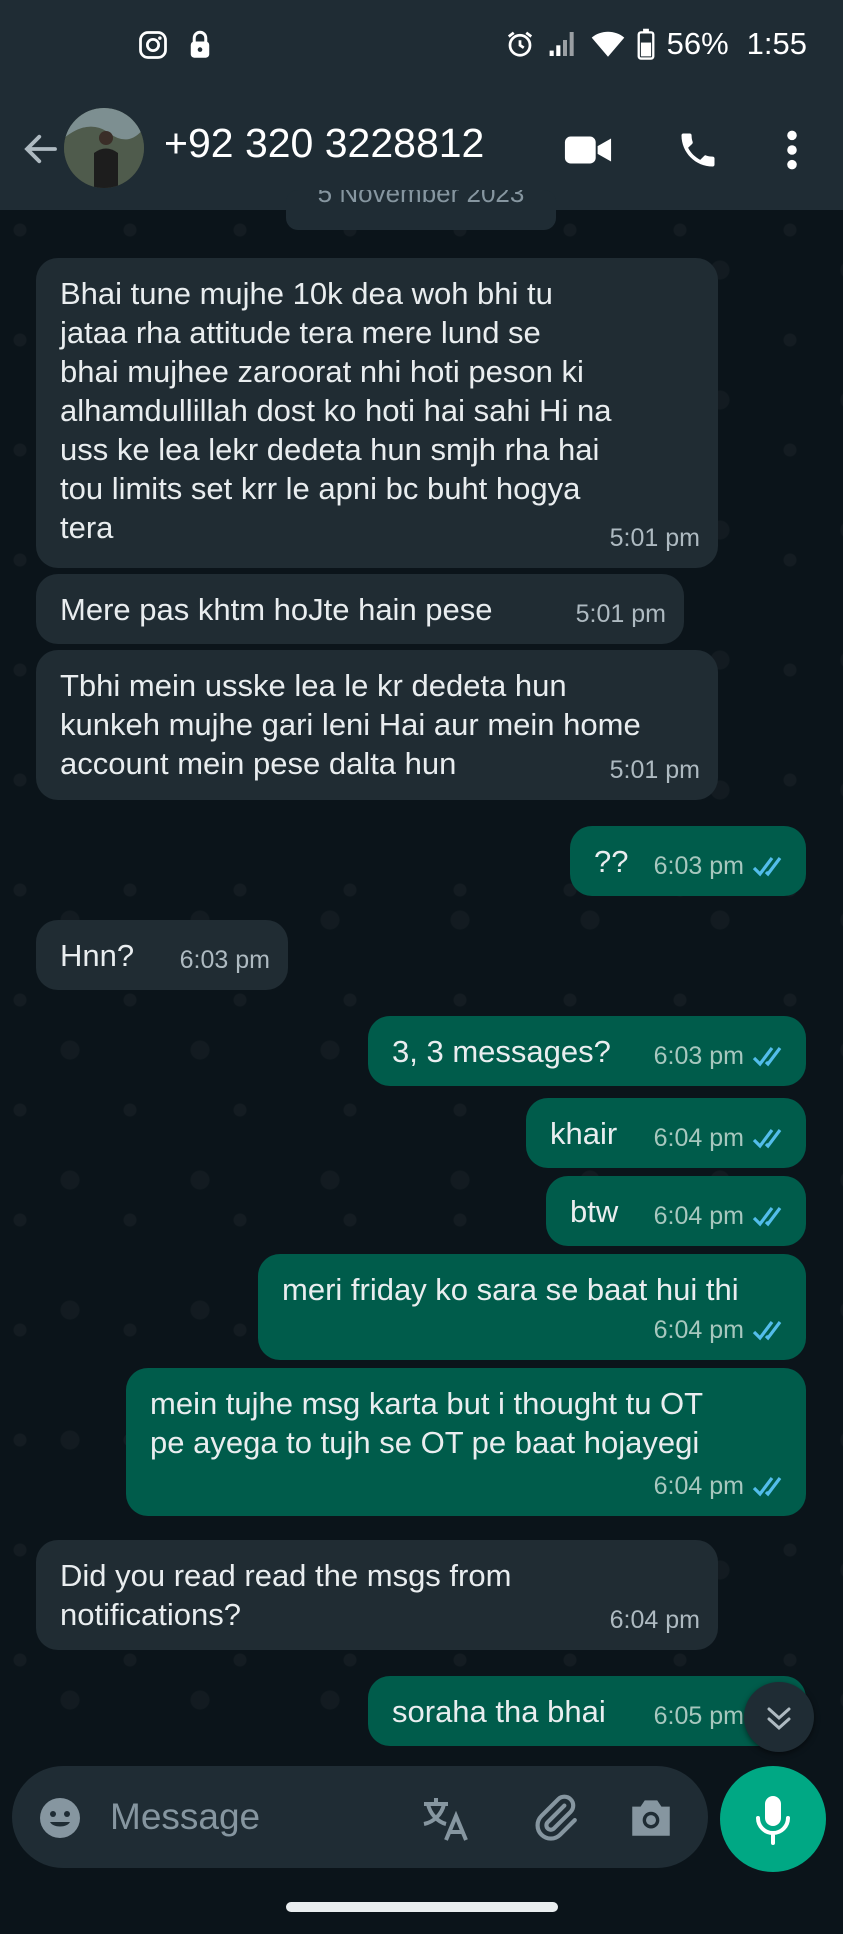 This screenshot has height=1934, width=843. What do you see at coordinates (776, 43) in the screenshot?
I see `clock: 1:55` at bounding box center [776, 43].